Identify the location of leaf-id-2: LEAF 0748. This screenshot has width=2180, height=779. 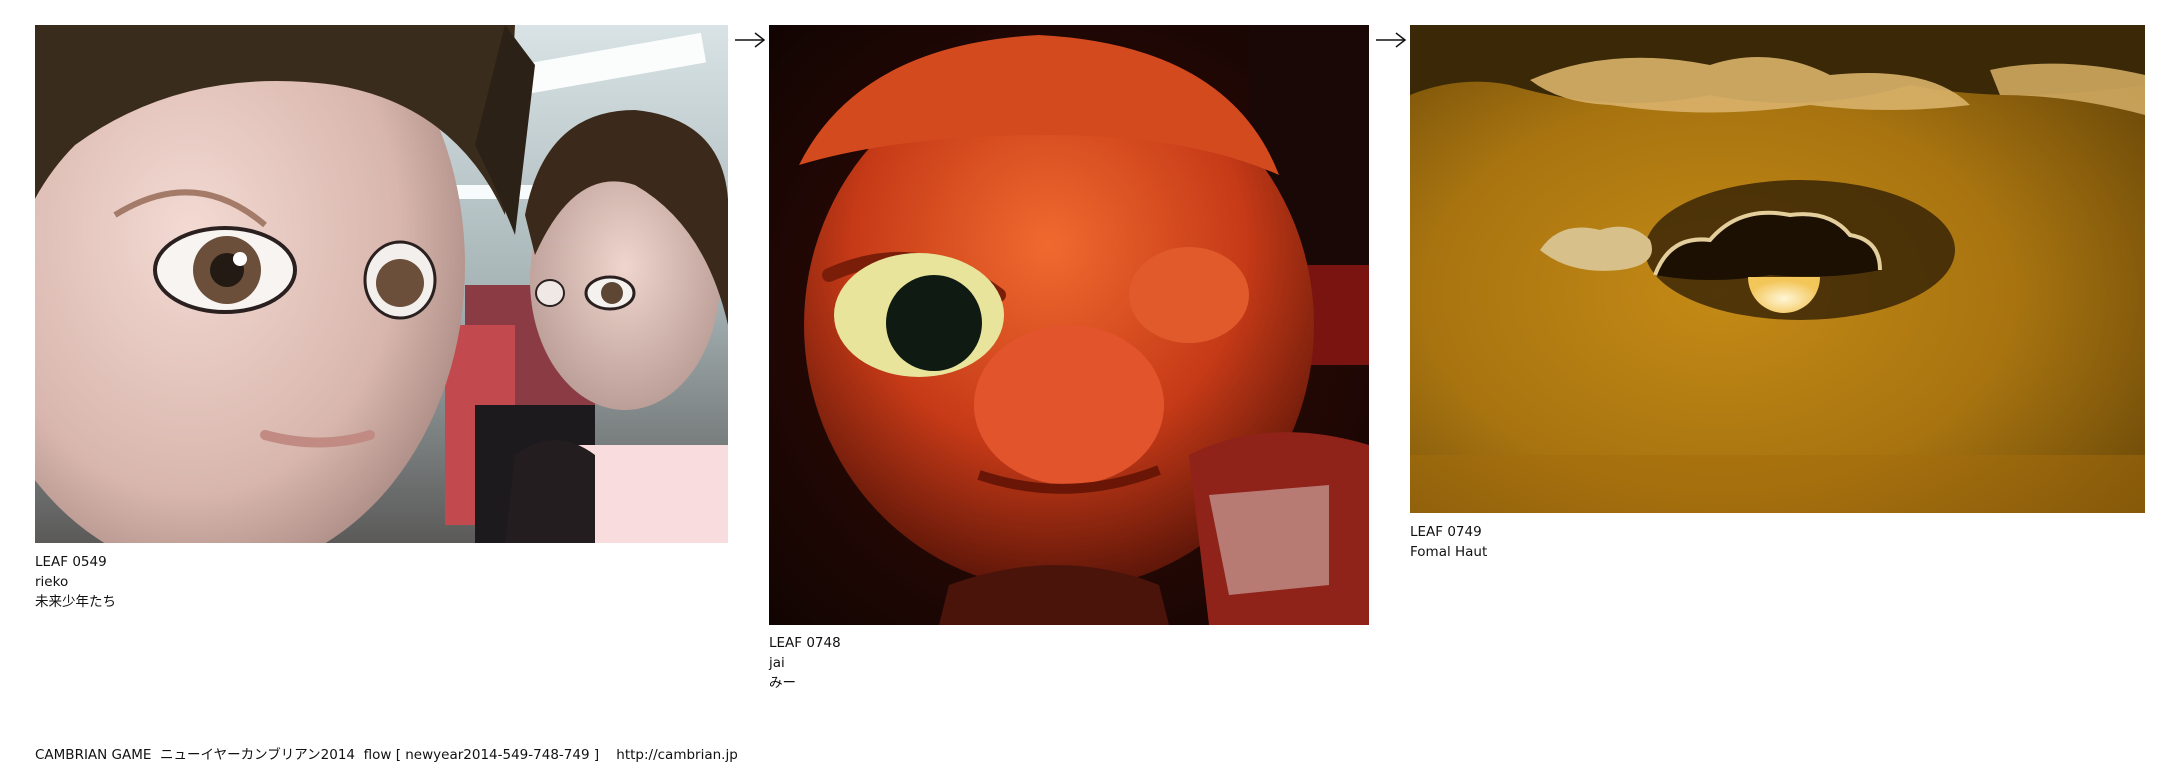
(805, 643).